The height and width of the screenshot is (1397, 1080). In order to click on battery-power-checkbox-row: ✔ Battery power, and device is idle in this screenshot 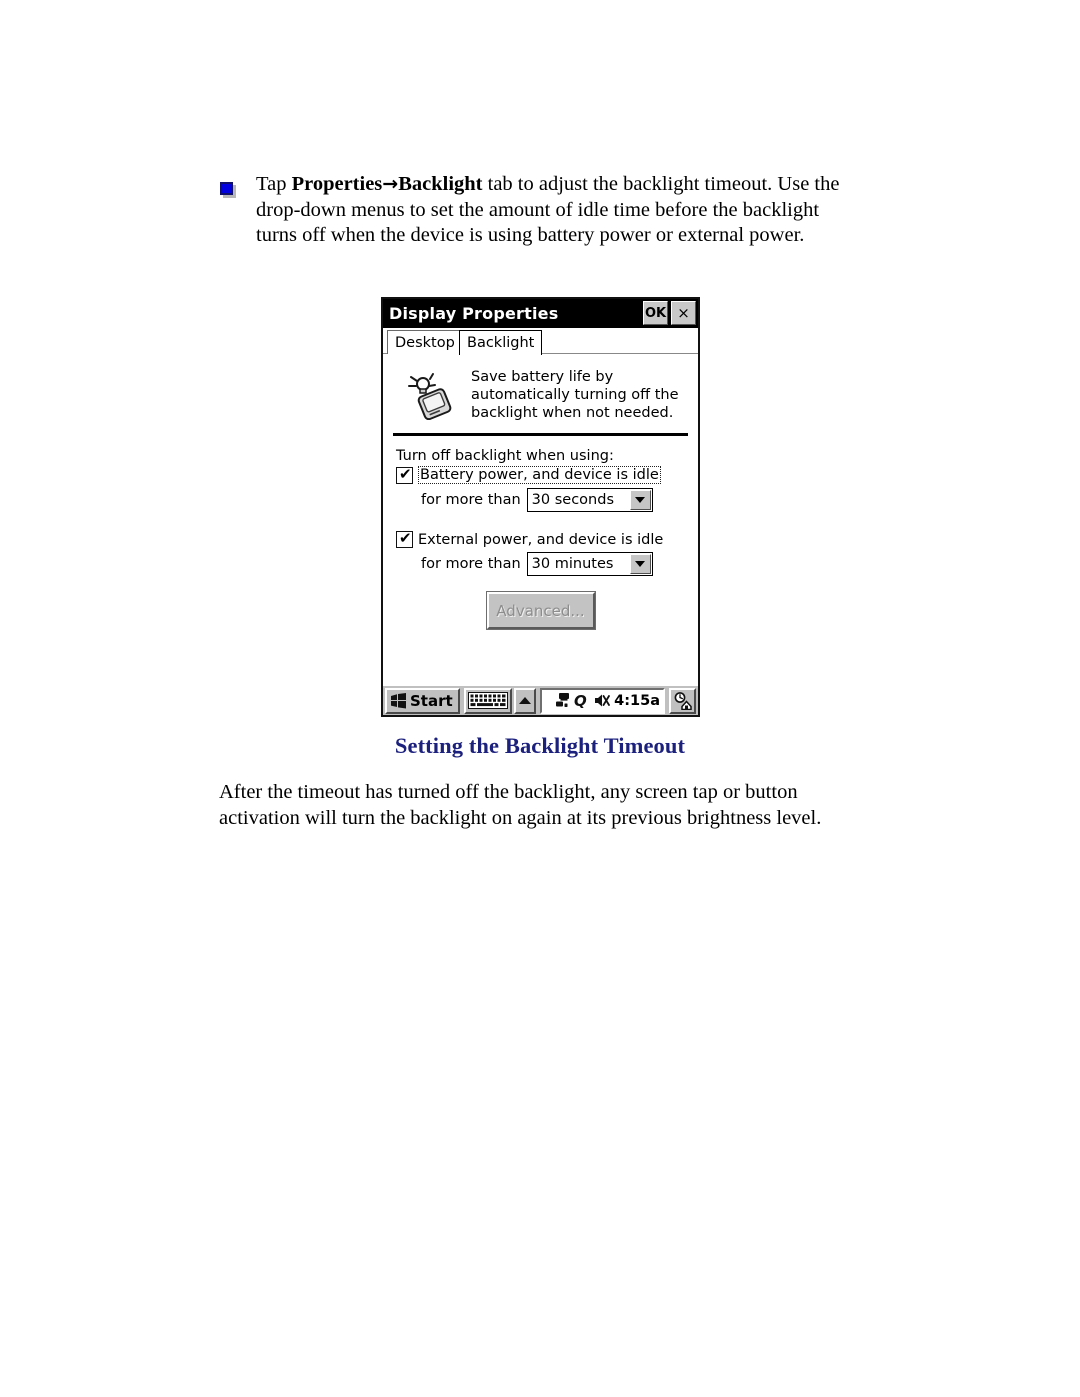, I will do `click(543, 474)`.